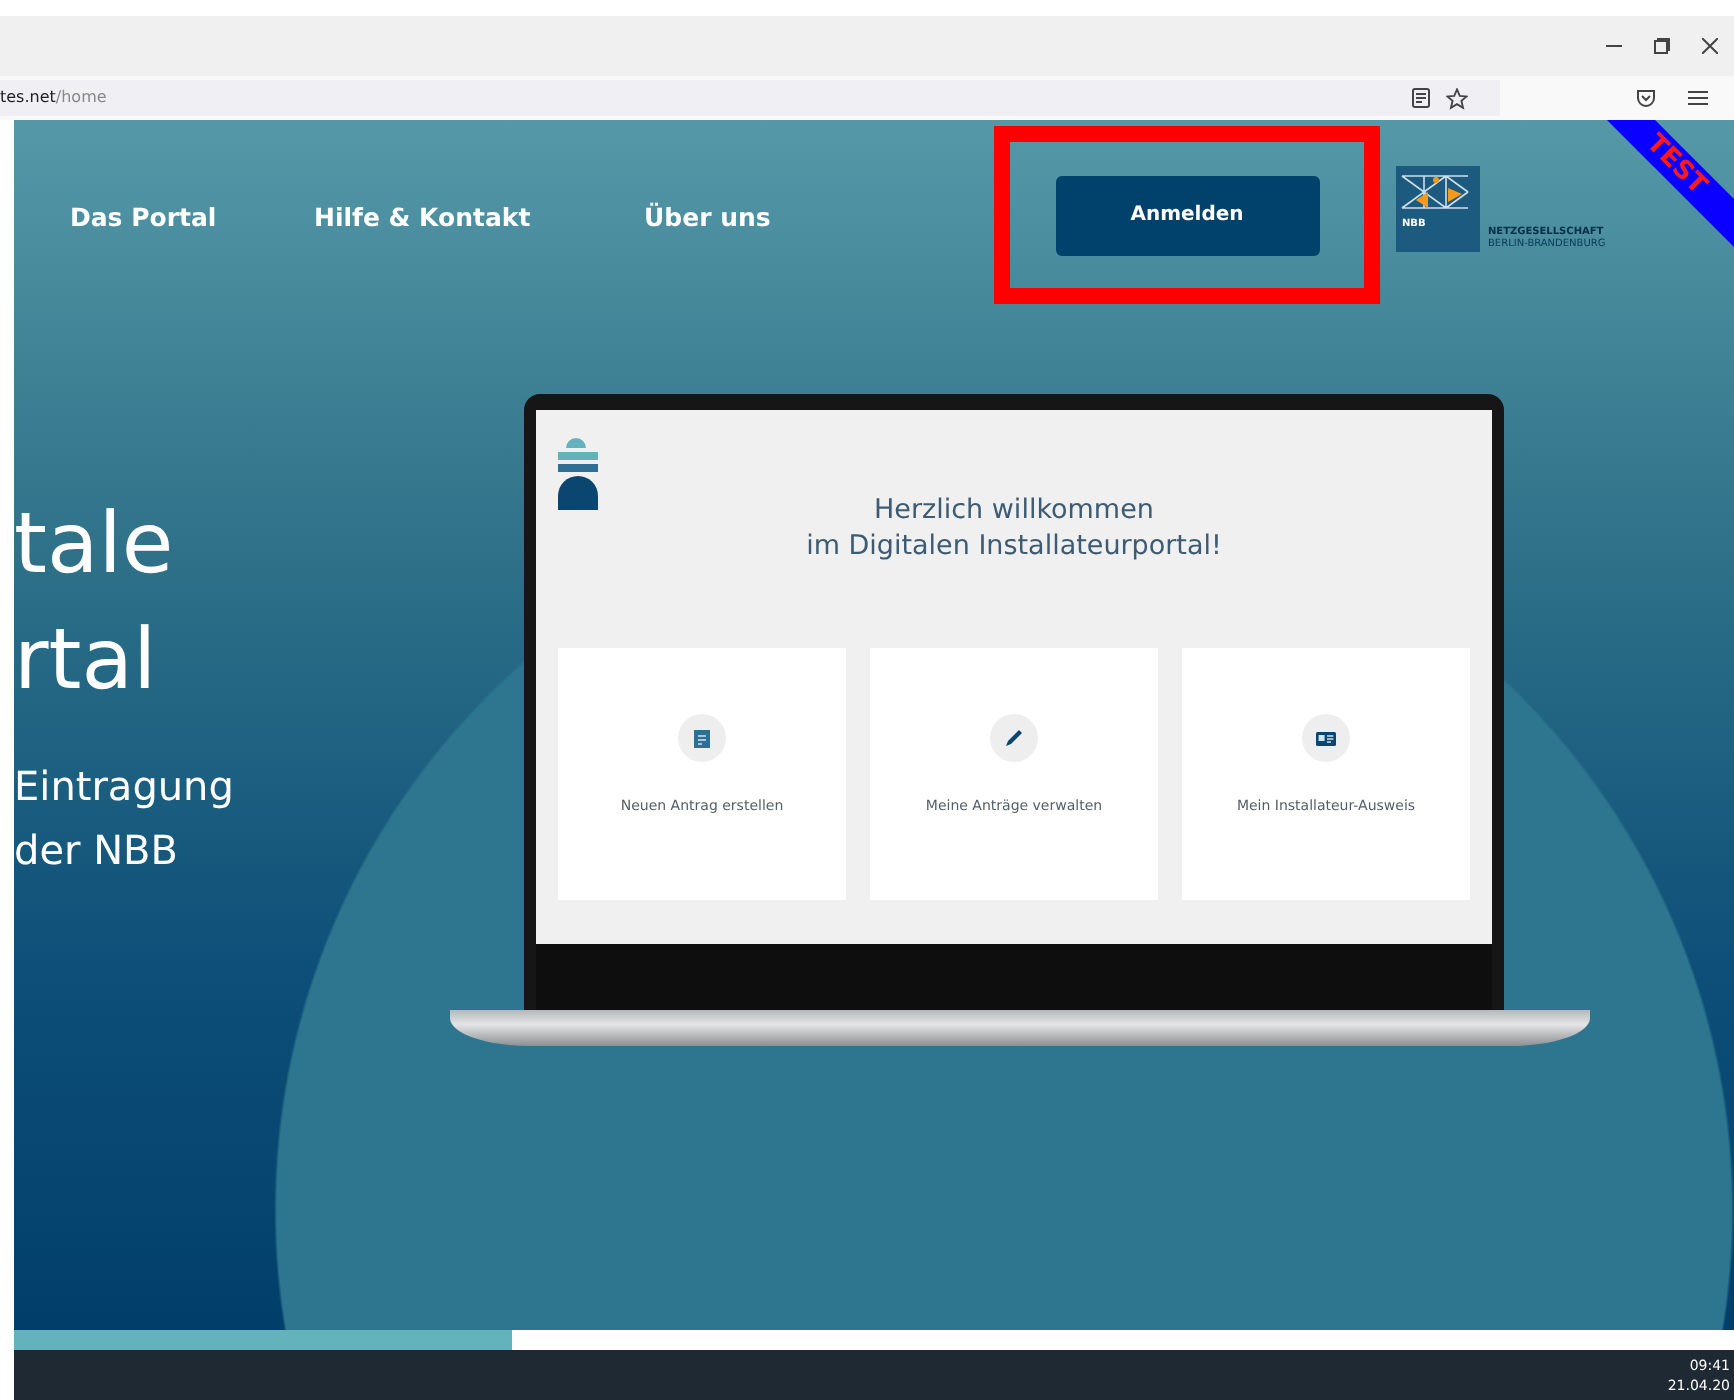 This screenshot has height=1400, width=1734. I want to click on pen-icon, so click(1014, 738).